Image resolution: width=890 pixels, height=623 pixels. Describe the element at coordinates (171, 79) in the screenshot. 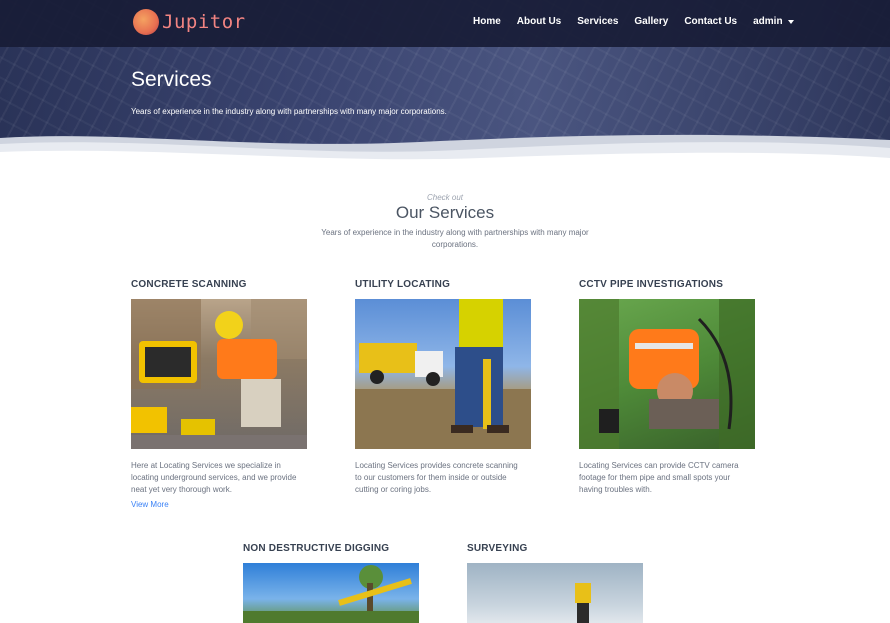

I see `page-title: Services` at that location.